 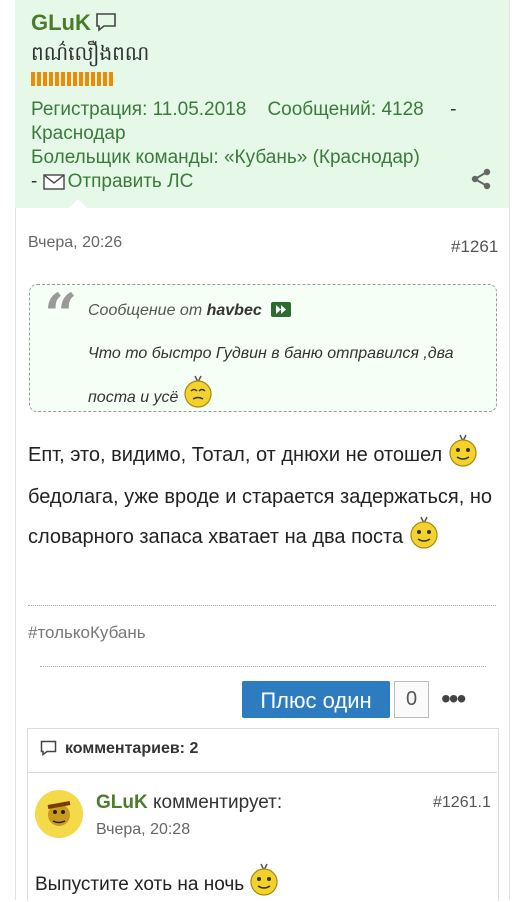 I want to click on more-options-icon: •••, so click(x=453, y=699).